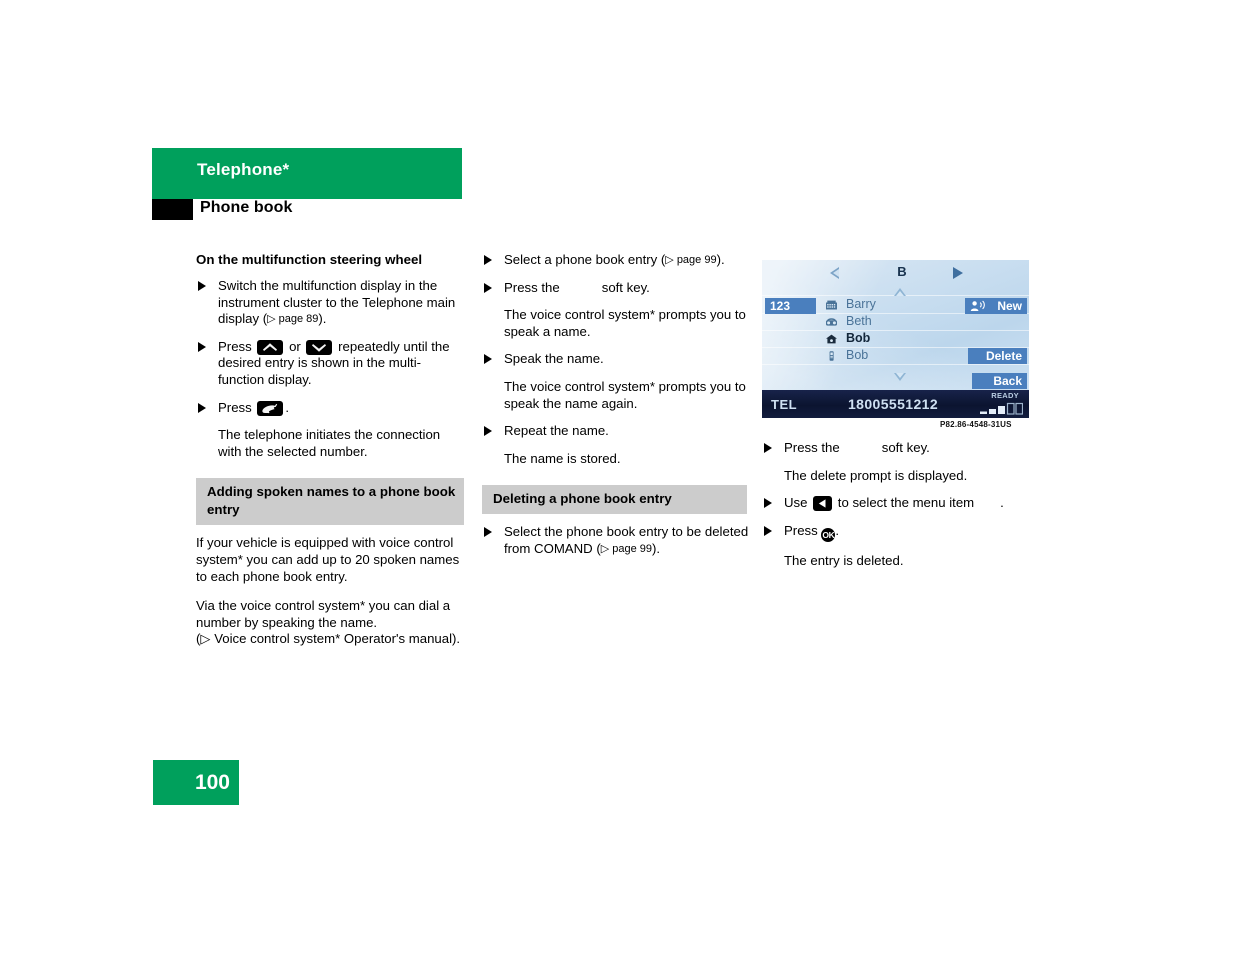 The height and width of the screenshot is (954, 1235). Describe the element at coordinates (307, 197) in the screenshot. I see `section-rule` at that location.